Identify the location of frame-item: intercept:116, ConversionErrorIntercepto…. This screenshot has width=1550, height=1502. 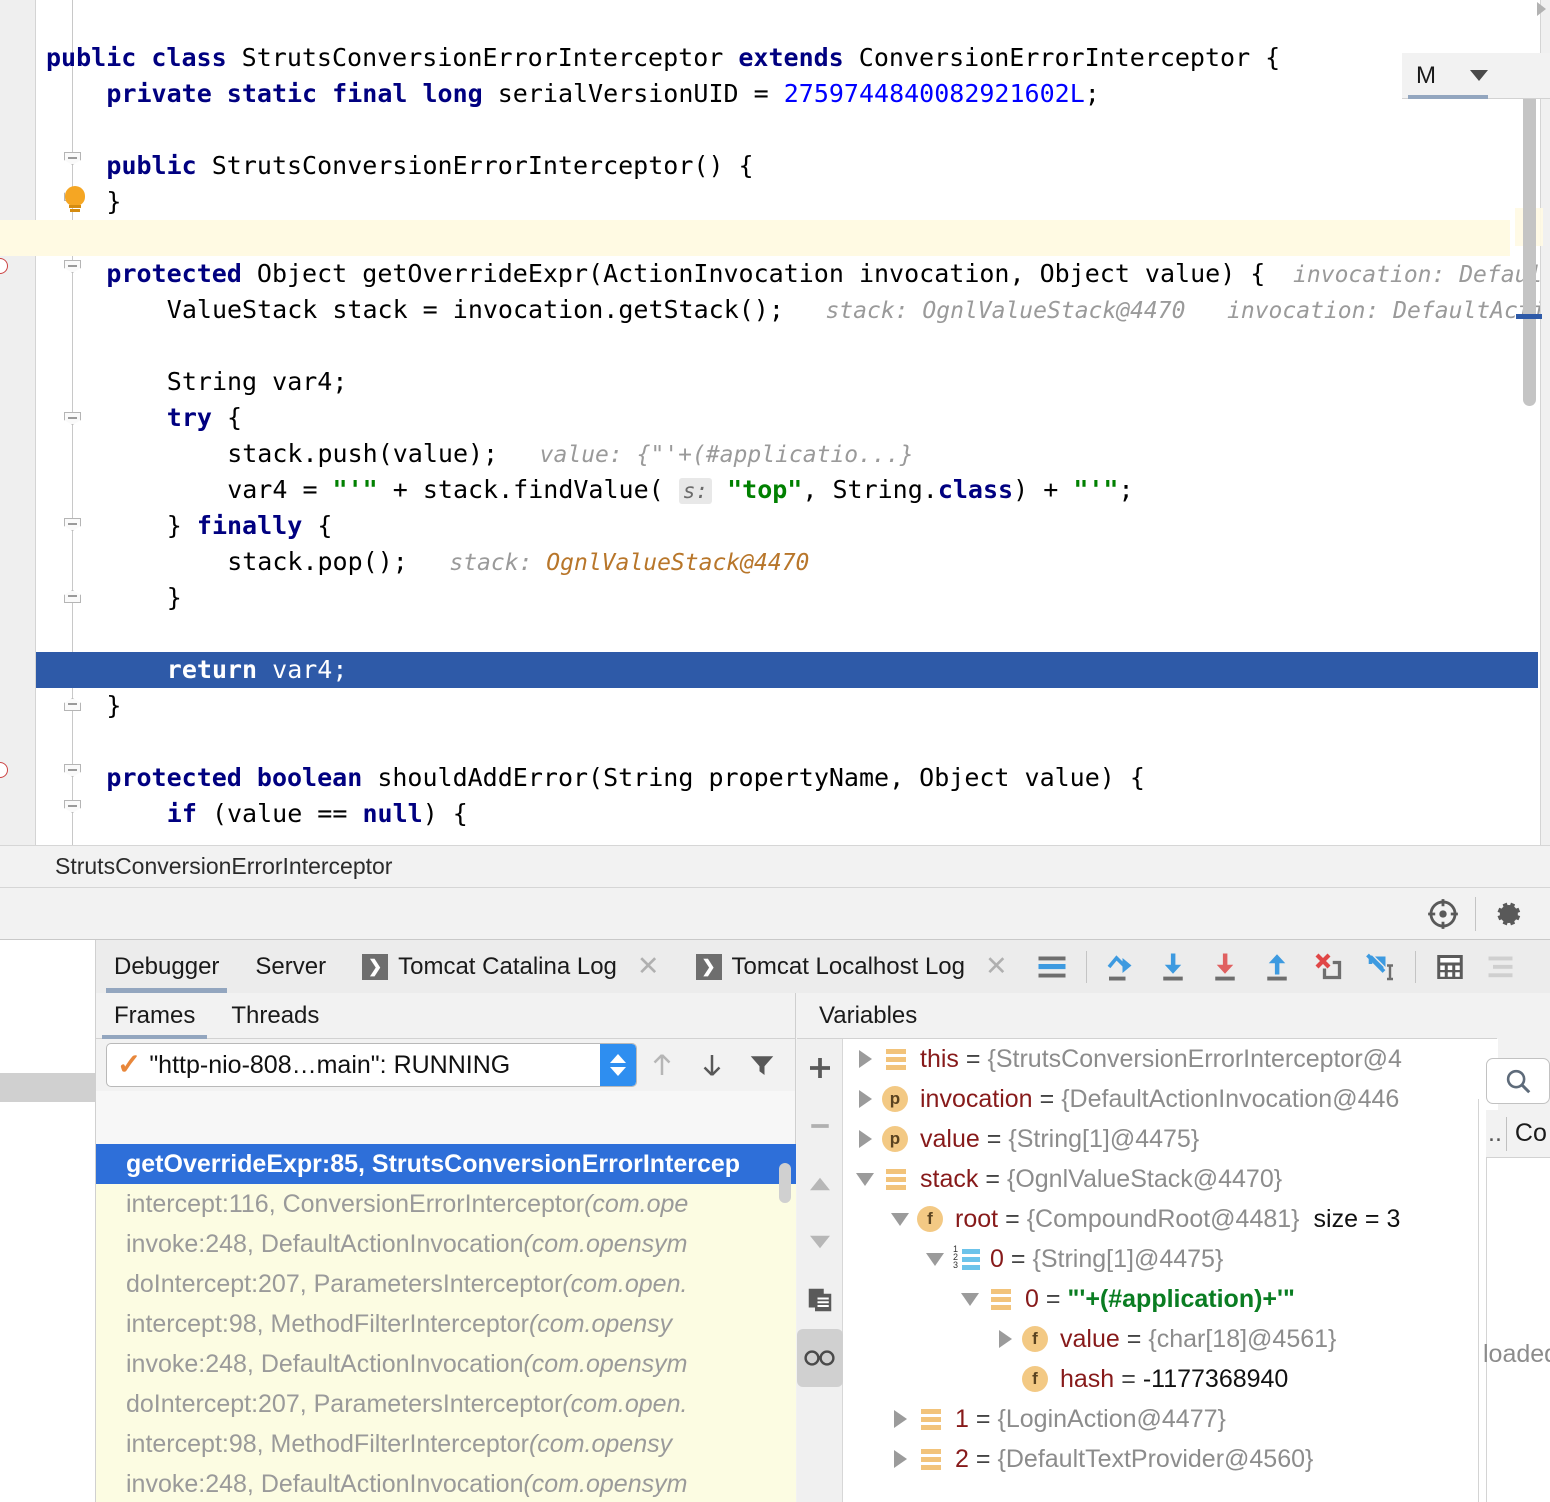
(446, 1204).